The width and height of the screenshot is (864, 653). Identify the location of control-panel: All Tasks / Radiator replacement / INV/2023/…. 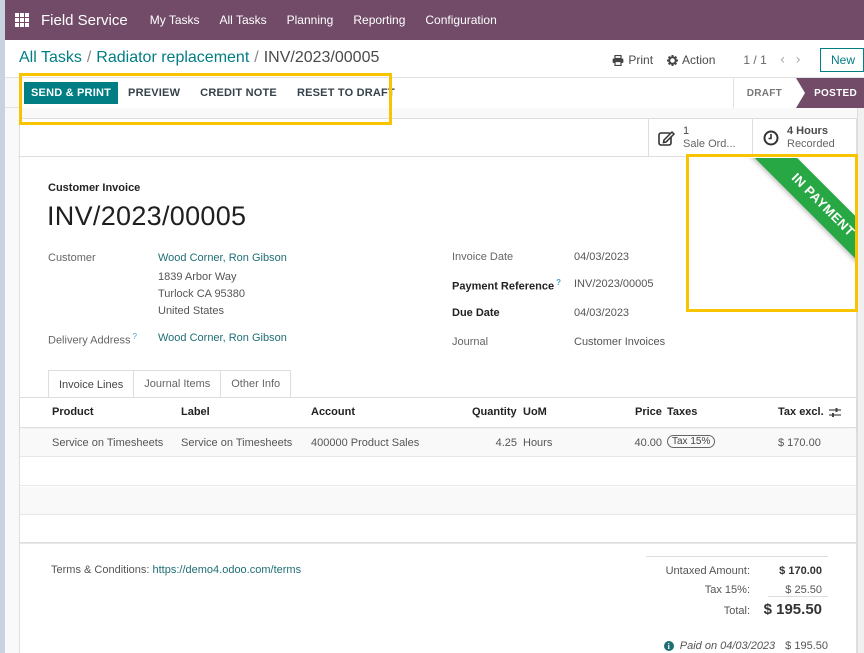
(434, 59).